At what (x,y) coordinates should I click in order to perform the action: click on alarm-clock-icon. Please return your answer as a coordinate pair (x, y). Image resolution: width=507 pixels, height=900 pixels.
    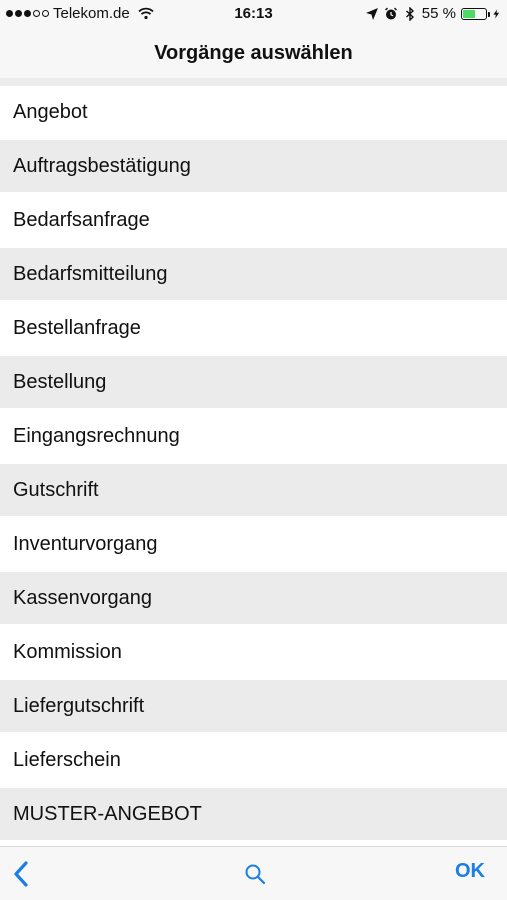
    Looking at the image, I should click on (390, 13).